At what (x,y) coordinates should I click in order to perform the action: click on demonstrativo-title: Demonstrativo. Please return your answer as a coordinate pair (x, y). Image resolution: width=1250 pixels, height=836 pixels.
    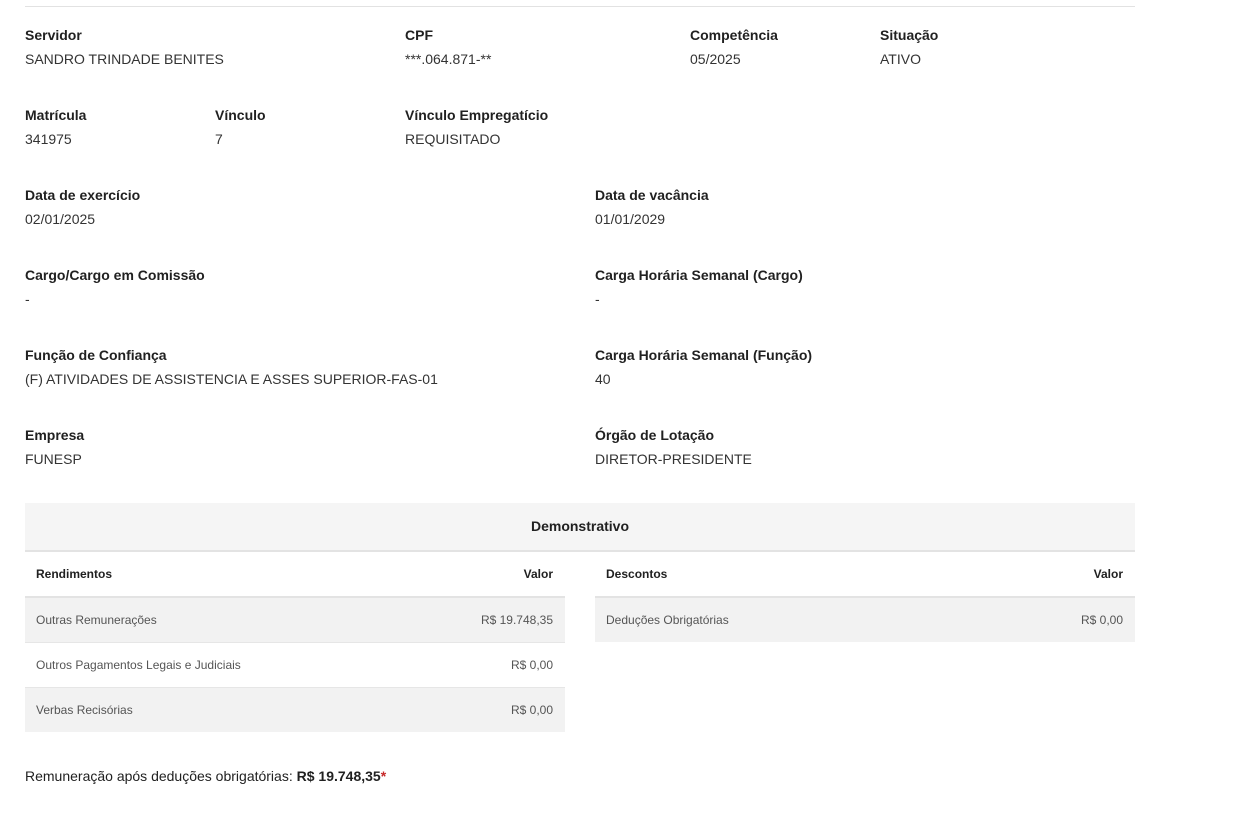
    Looking at the image, I should click on (580, 527).